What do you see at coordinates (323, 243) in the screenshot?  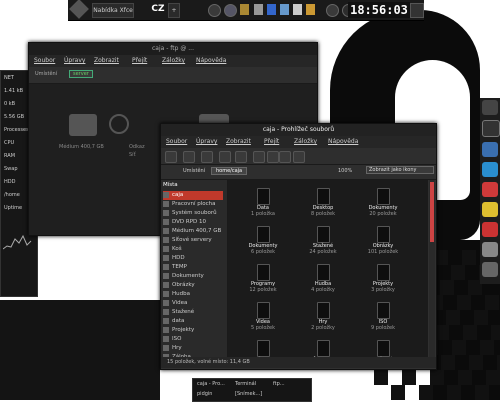 I see `file-item: Stažené 24 položek` at bounding box center [323, 243].